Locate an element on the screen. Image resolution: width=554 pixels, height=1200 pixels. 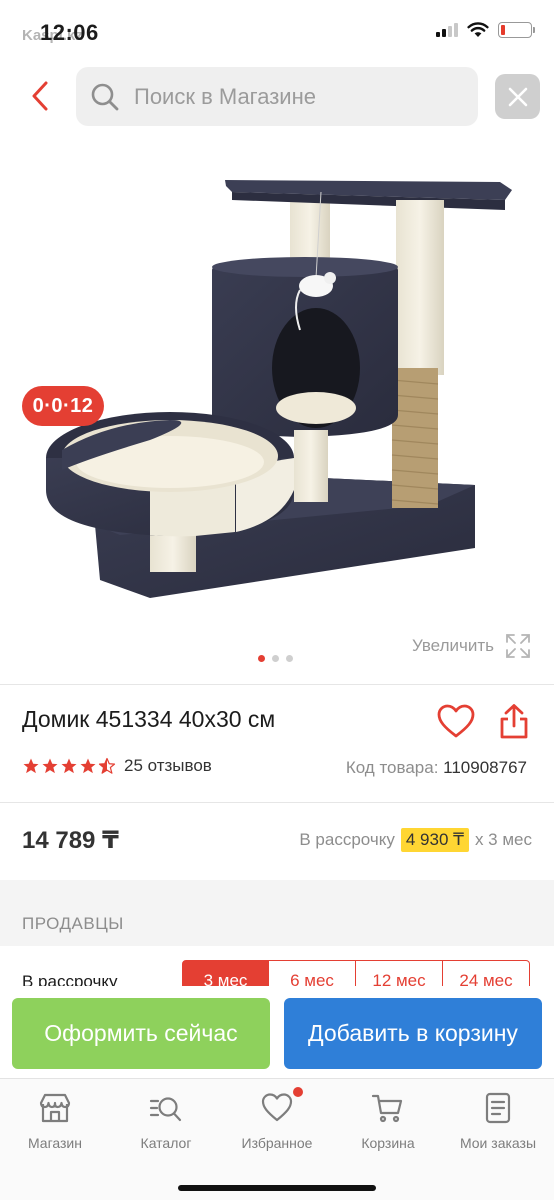
tab-store: Магазин is located at coordinates (55, 1121).